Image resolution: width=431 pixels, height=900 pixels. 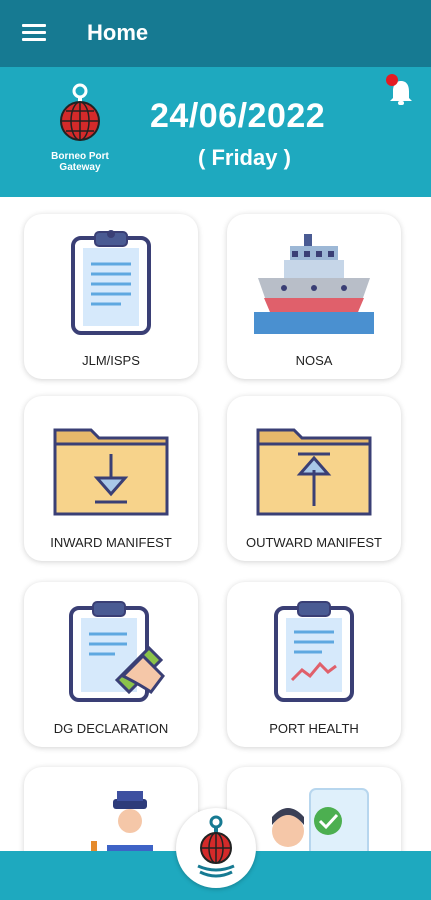 I want to click on tile-jlm-isps: JLM/ISPS, so click(x=111, y=296).